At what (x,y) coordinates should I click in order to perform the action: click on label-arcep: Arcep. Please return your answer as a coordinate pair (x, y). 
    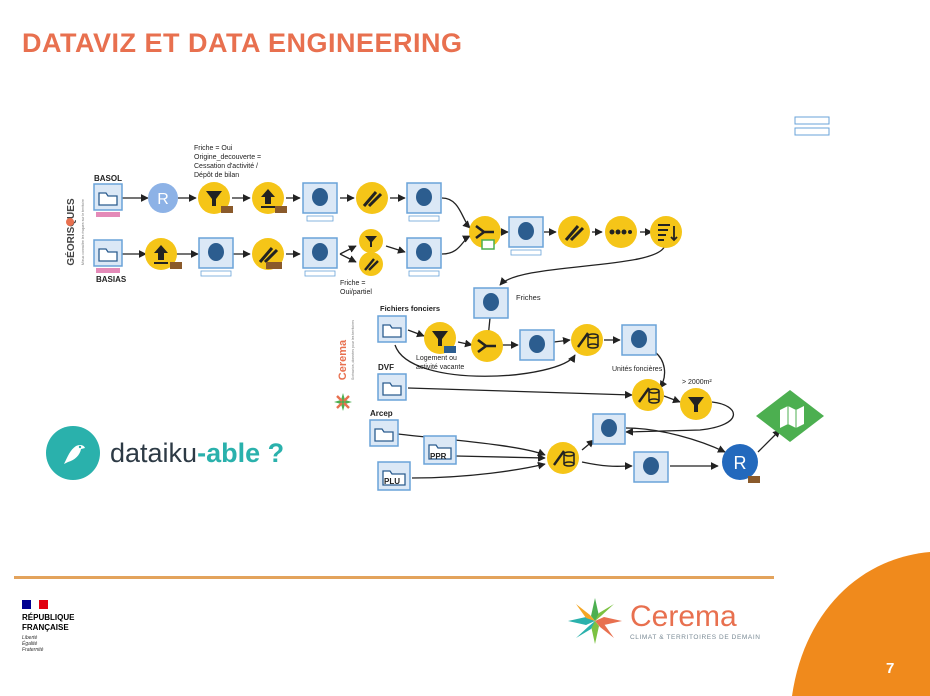
    Looking at the image, I should click on (381, 413).